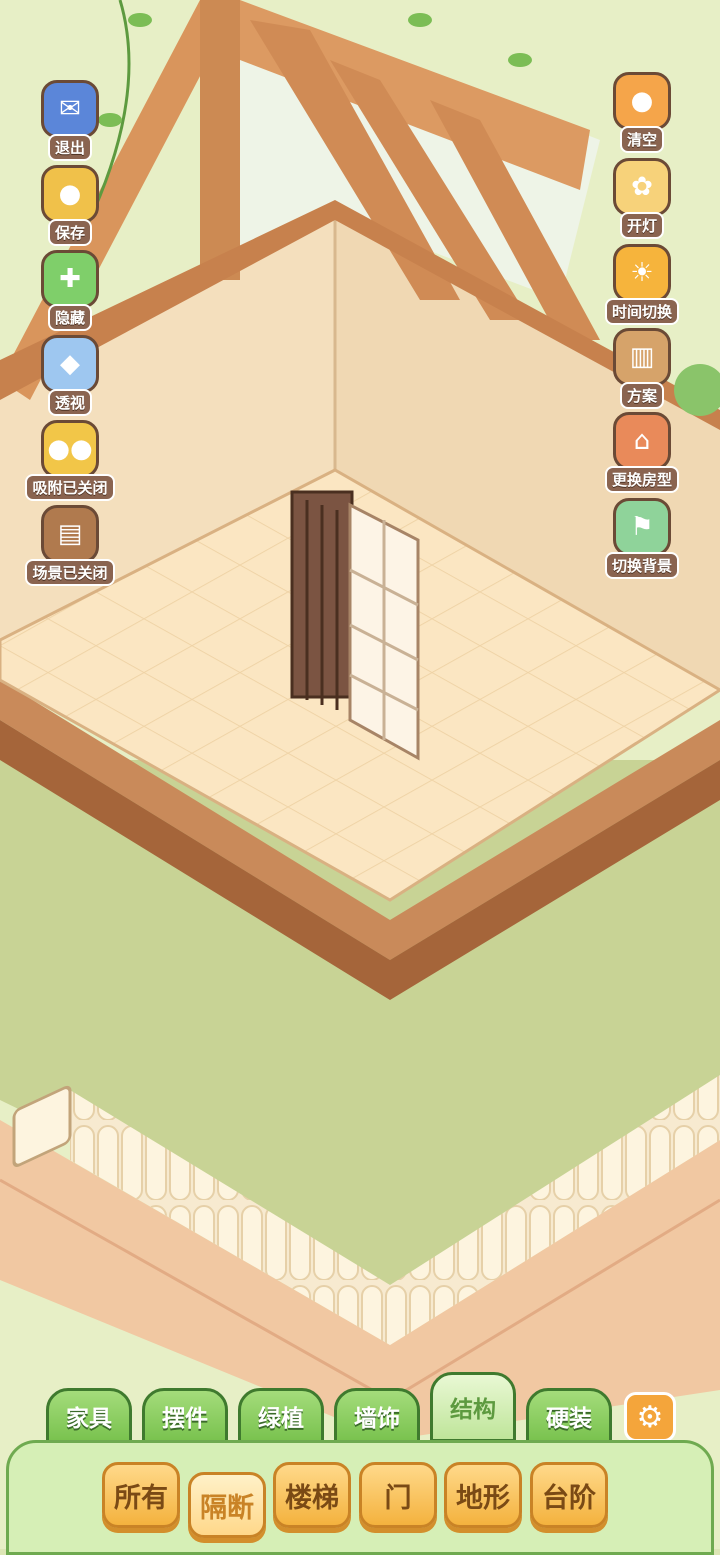  Describe the element at coordinates (483, 1495) in the screenshot. I see `subcategory-terrain: 地形` at that location.